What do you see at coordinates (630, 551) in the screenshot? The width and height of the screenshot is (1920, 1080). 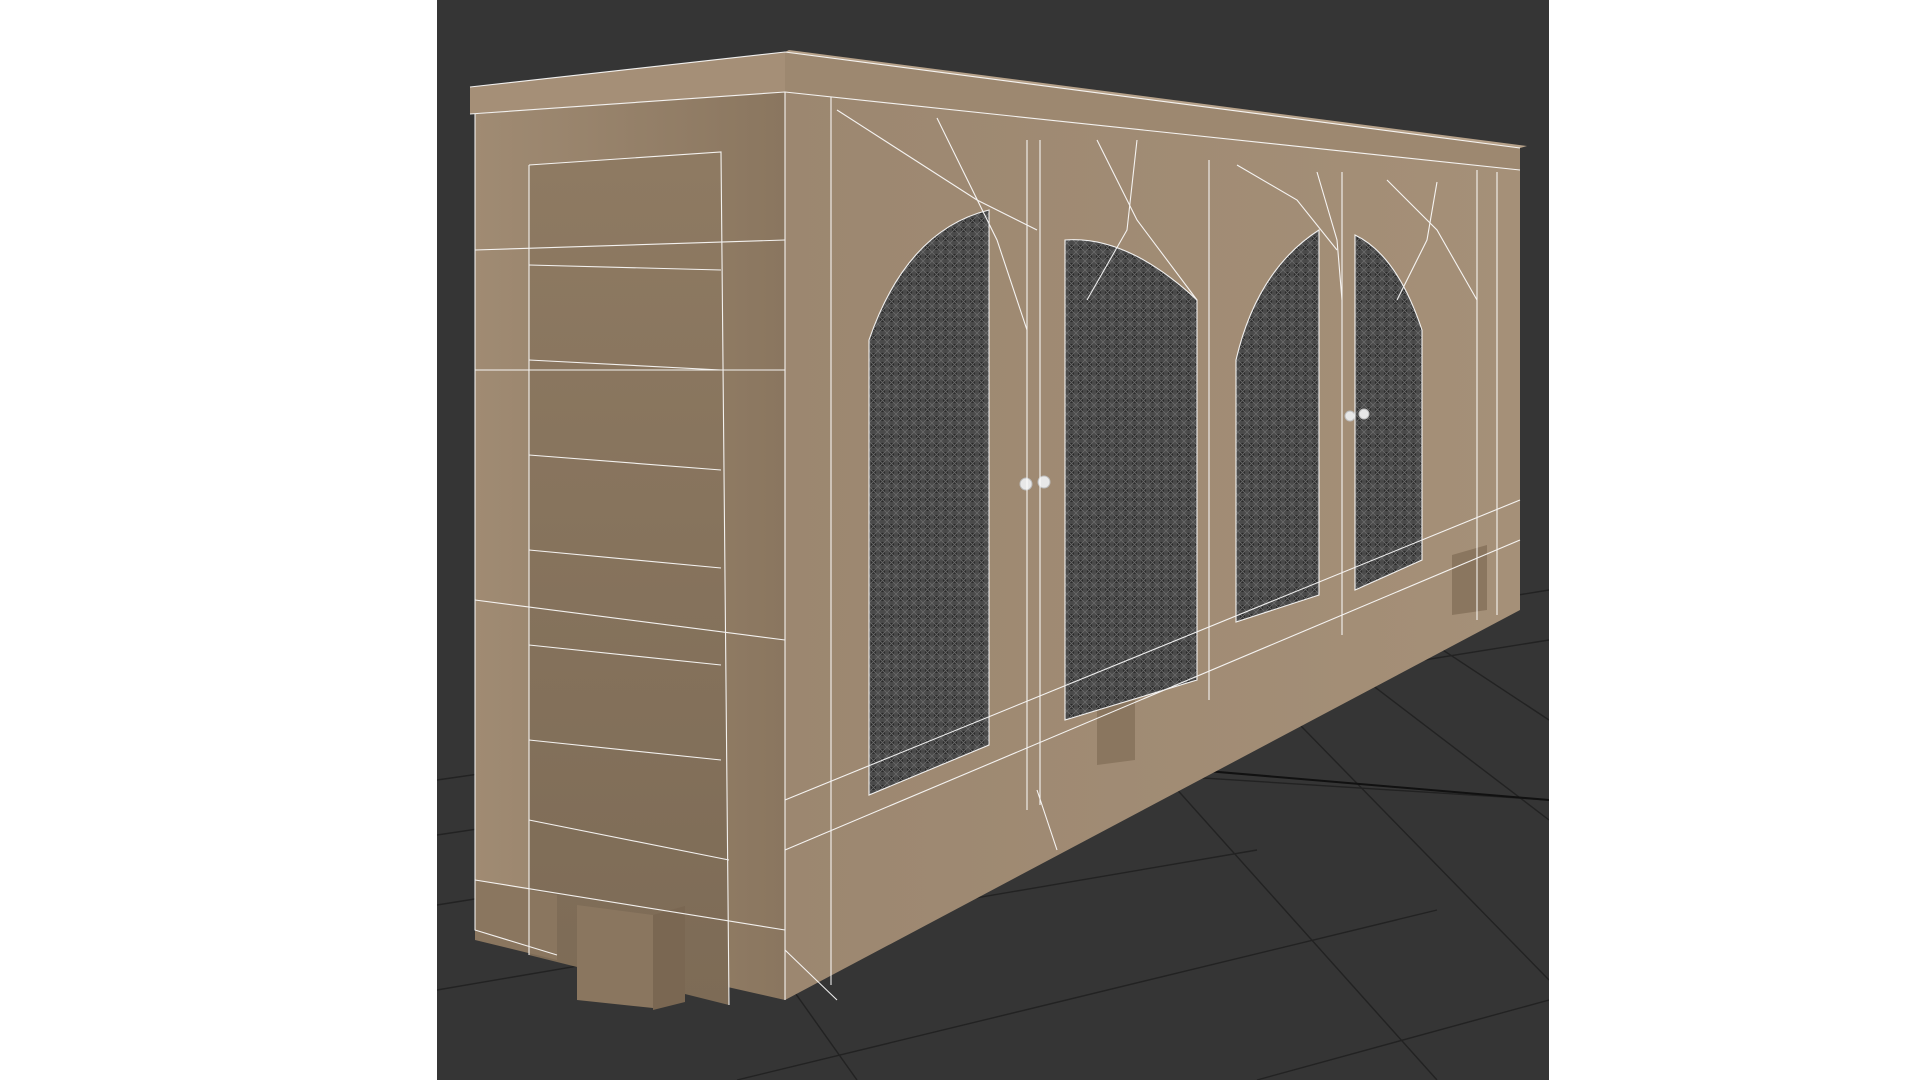 I see `cabinet-left-side` at bounding box center [630, 551].